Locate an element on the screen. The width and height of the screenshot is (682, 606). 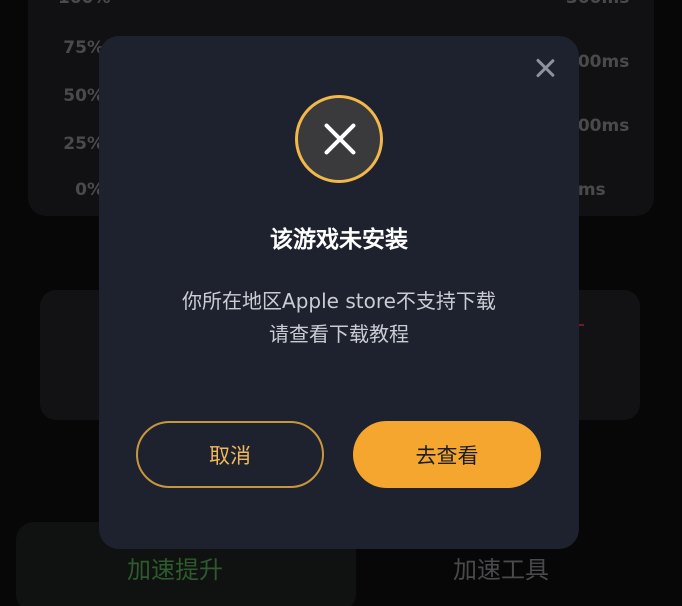
dialog-message-line1: 你所在地区Apple store不支持下载 is located at coordinates (339, 301).